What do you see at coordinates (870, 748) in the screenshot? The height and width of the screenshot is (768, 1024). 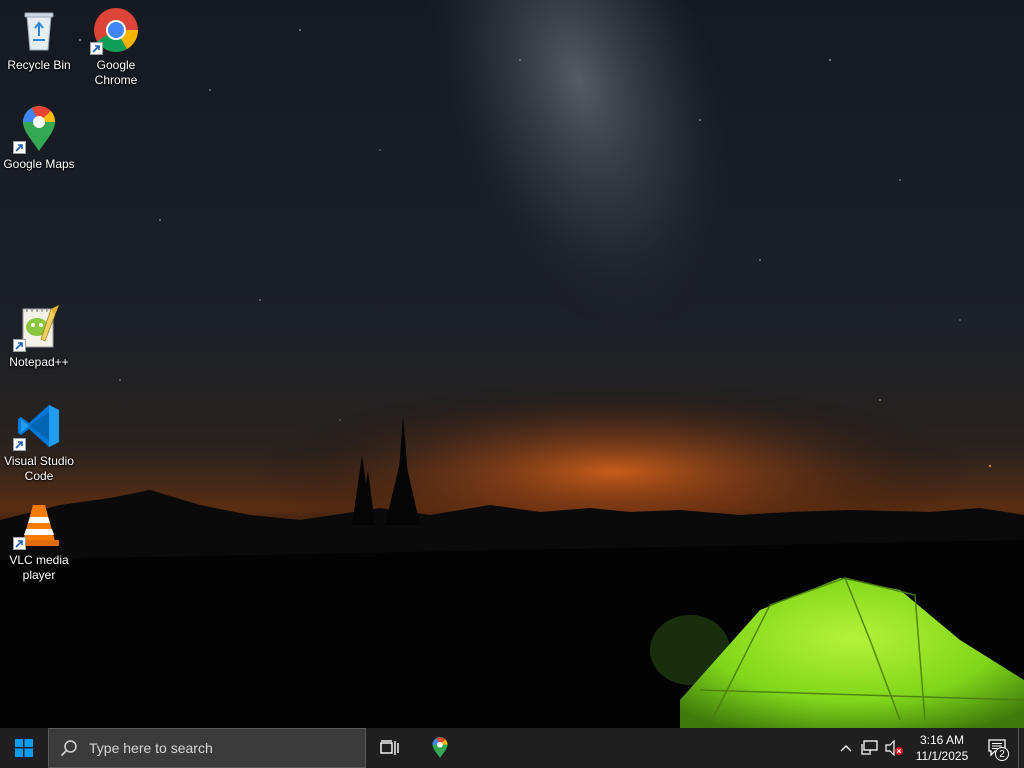 I see `network-icon` at bounding box center [870, 748].